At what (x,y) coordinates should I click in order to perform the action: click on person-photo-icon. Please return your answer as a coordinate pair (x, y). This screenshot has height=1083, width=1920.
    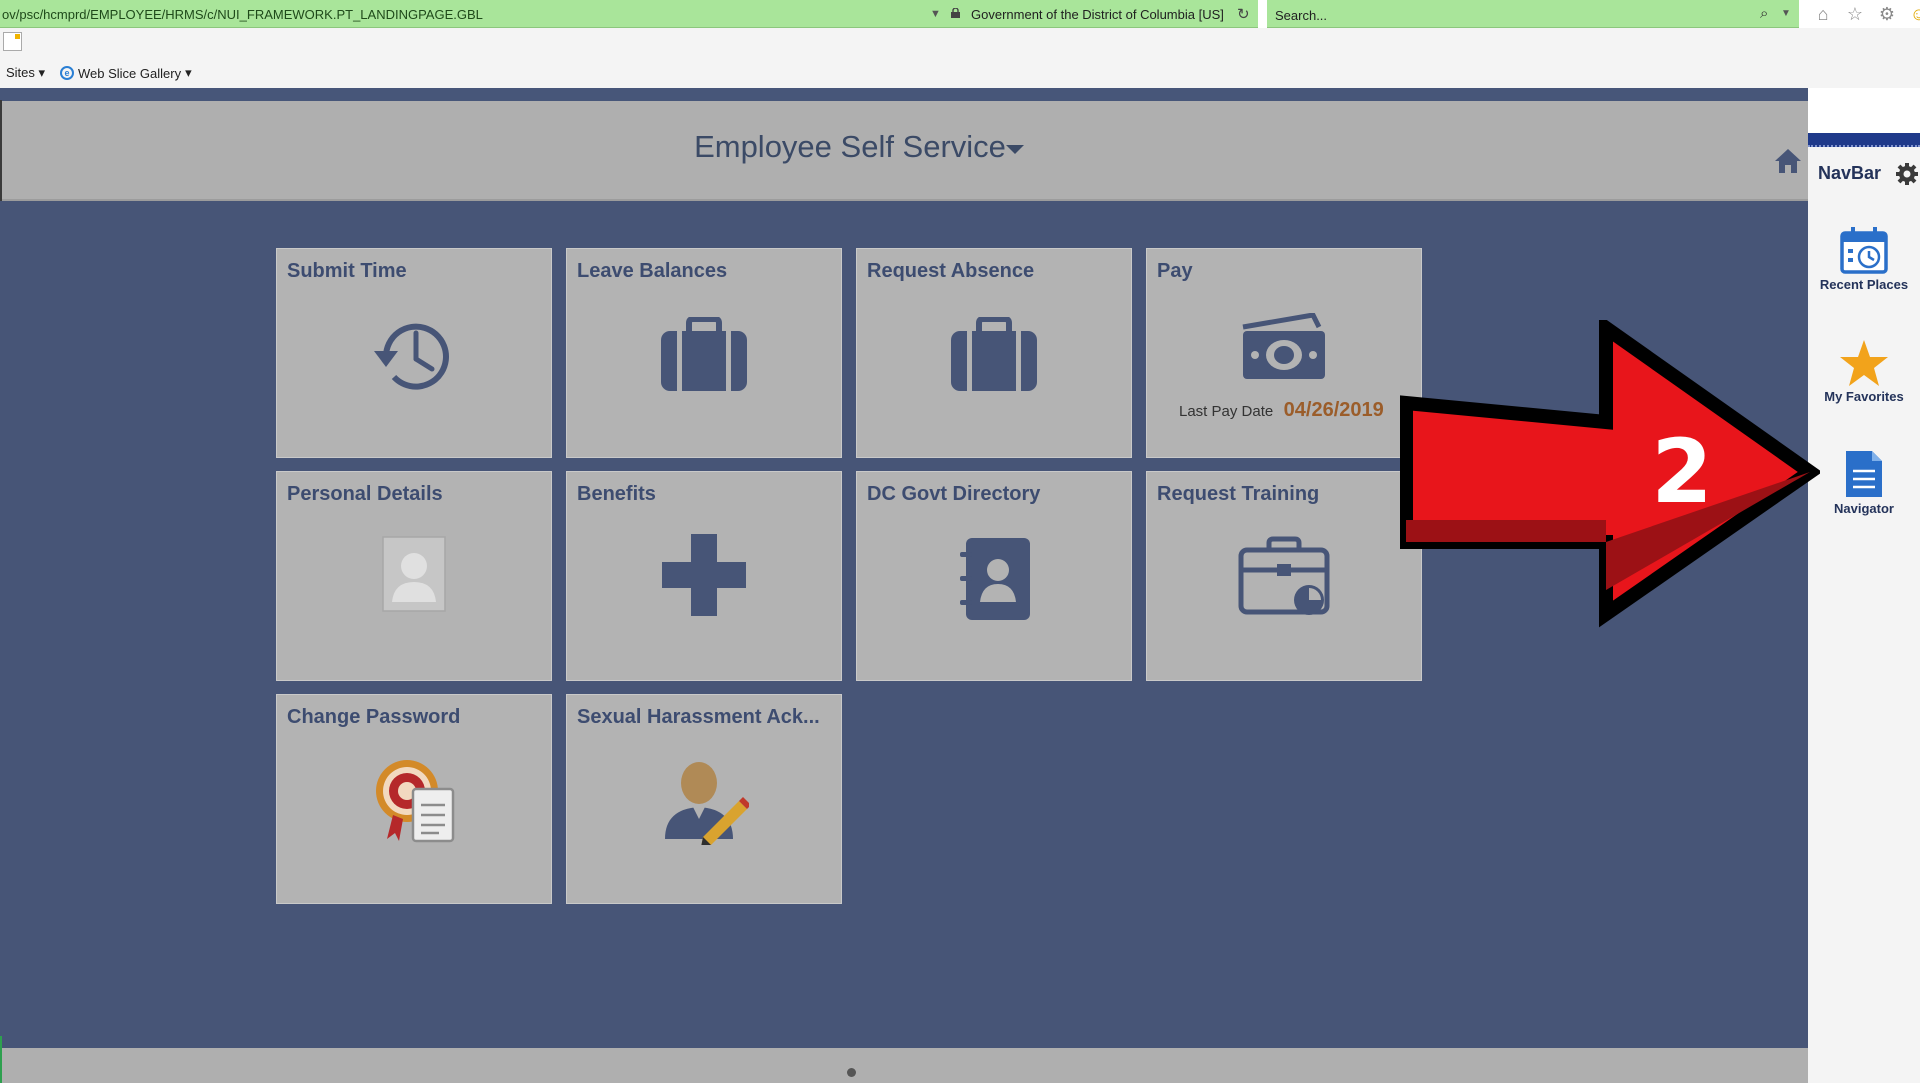
    Looking at the image, I should click on (414, 574).